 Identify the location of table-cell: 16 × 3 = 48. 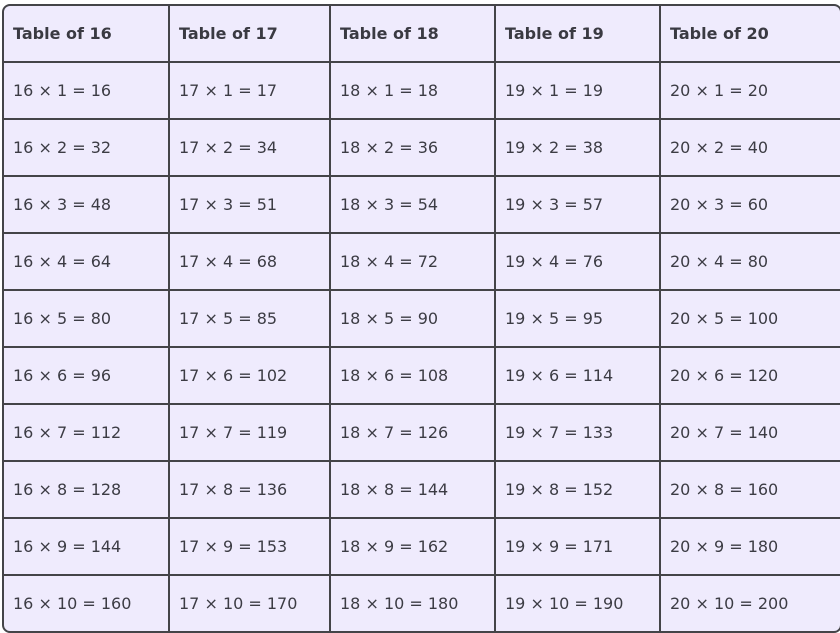
(87, 205).